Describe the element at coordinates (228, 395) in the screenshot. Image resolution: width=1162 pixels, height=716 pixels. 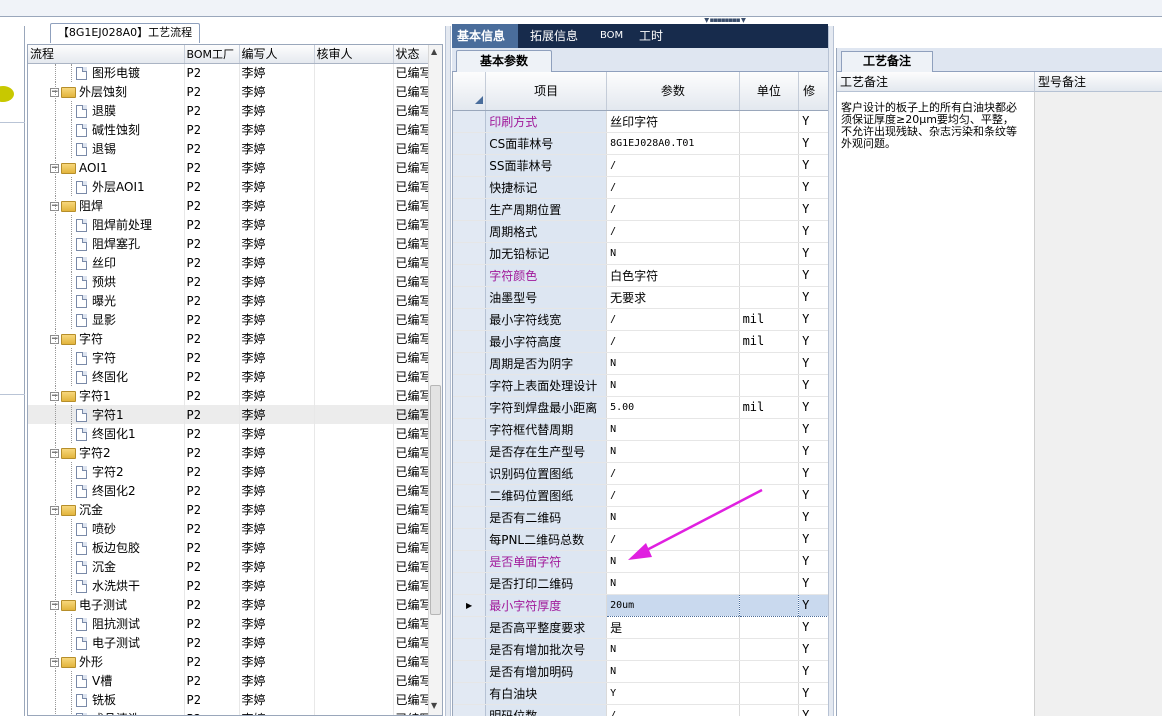
I see `tree-row: − 字符1 P2 李婷 已编写` at that location.